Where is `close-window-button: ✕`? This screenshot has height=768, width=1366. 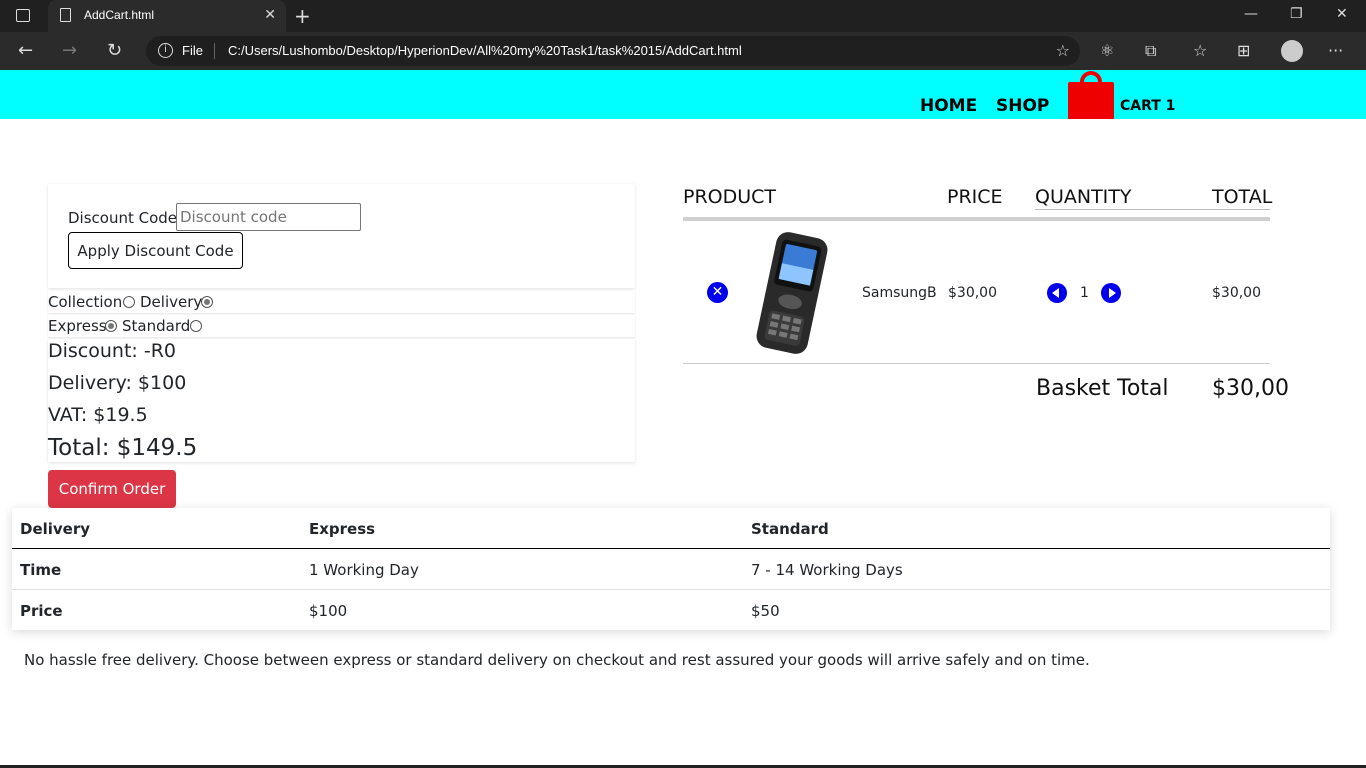 close-window-button: ✕ is located at coordinates (1342, 14).